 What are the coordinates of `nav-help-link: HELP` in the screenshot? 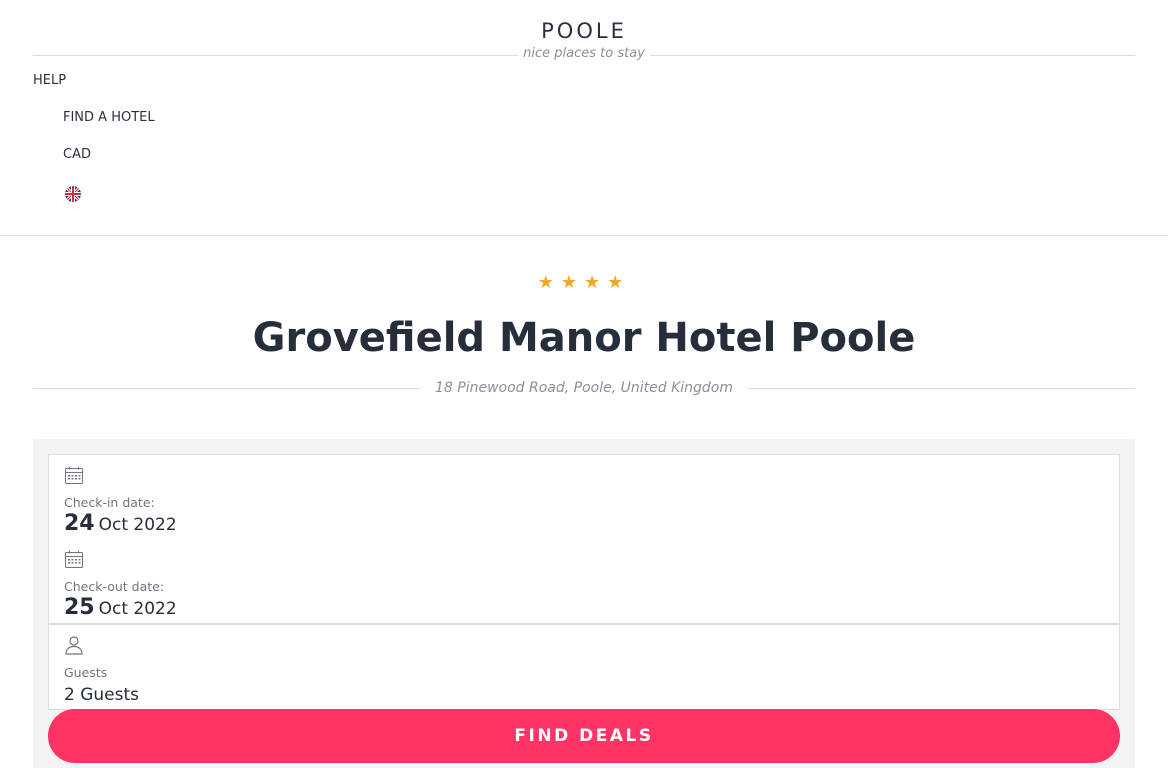 It's located at (49, 80).